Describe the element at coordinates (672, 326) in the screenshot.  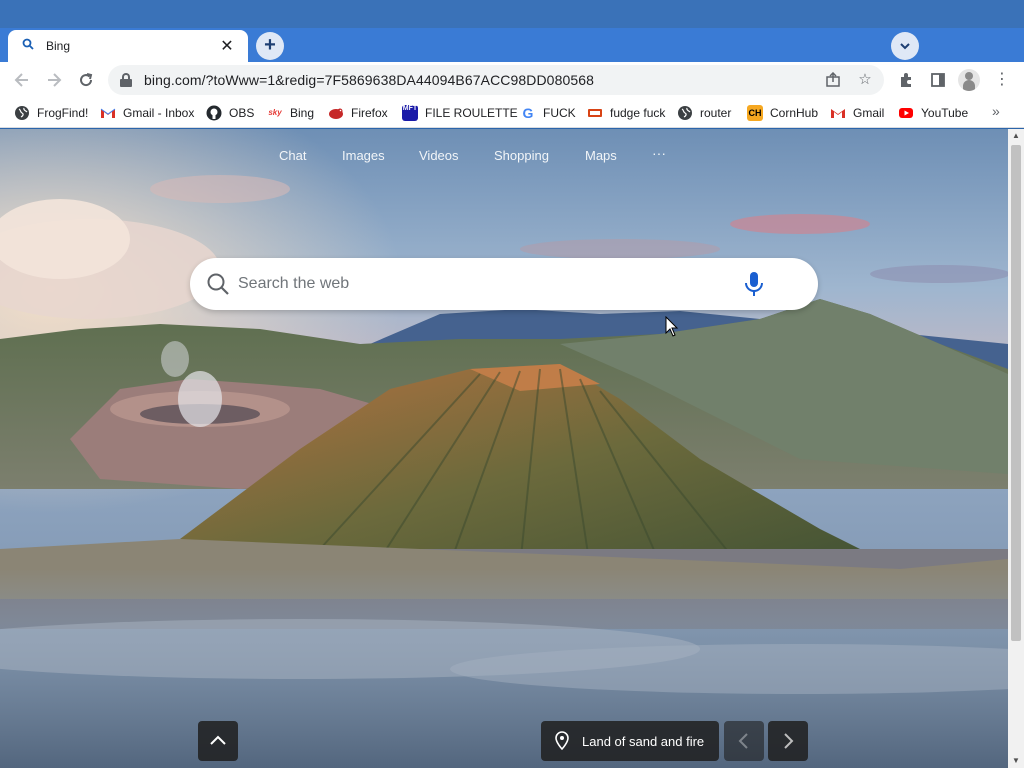
I see `mouse-cursor-icon` at that location.